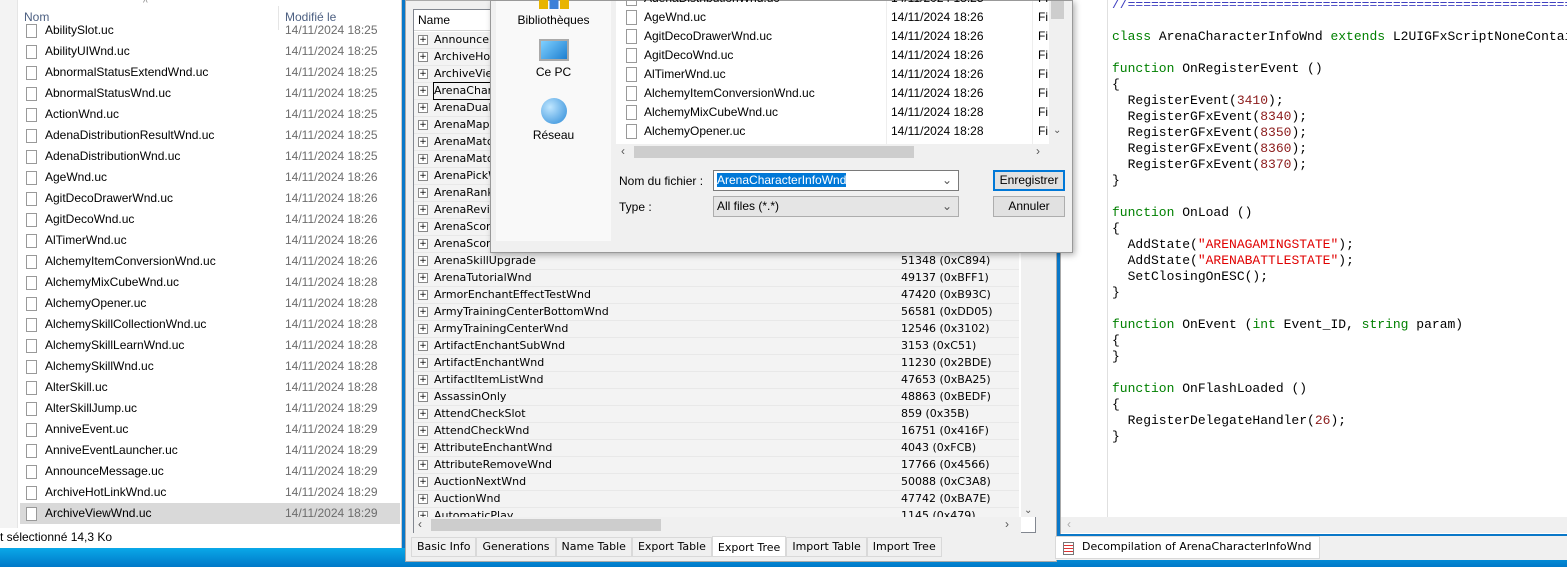 This screenshot has height=567, width=1567. Describe the element at coordinates (832, 55) in the screenshot. I see `dialog-file-row: AgitDecoWnd.uc 14/11/2024 18:26 Fi` at that location.